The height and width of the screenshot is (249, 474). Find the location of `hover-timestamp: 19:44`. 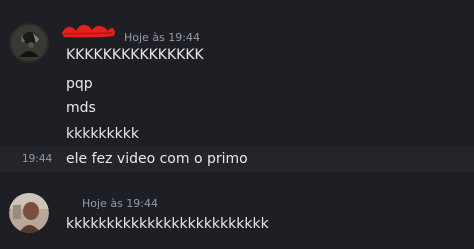

hover-timestamp: 19:44 is located at coordinates (37, 159).